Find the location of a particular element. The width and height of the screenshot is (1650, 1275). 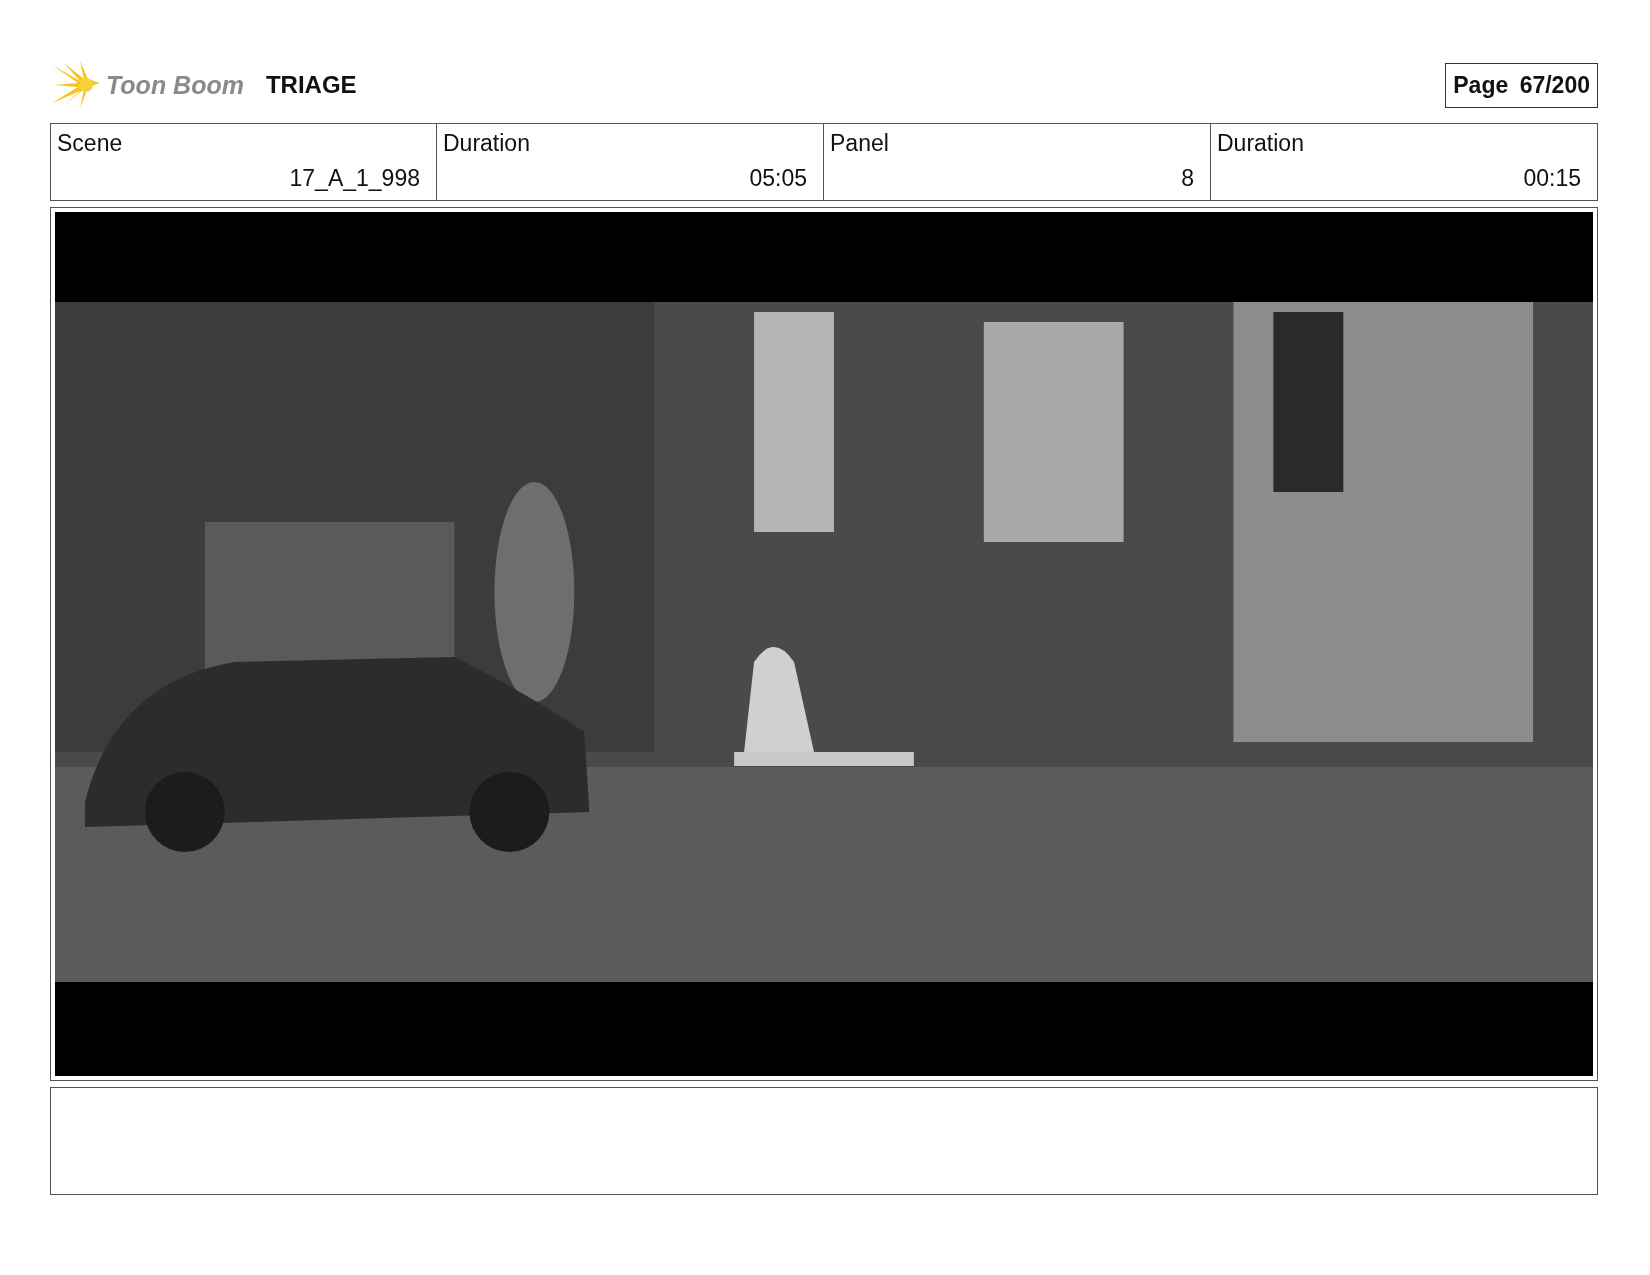

logo-text: Toon Boom is located at coordinates (175, 85).